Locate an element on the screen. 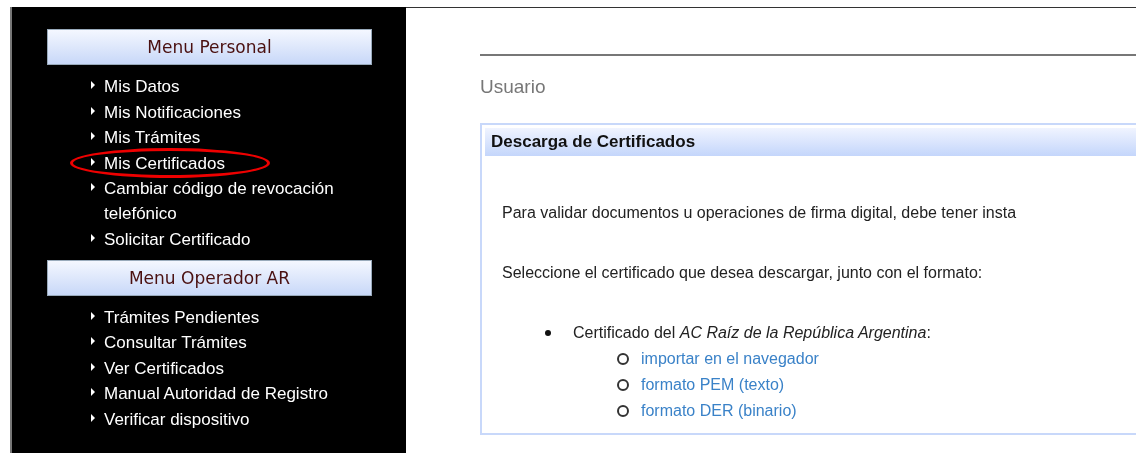 The image size is (1136, 453). paragraph: Seleccione el certificado que desea descargar, junto con el formato: is located at coordinates (743, 273).